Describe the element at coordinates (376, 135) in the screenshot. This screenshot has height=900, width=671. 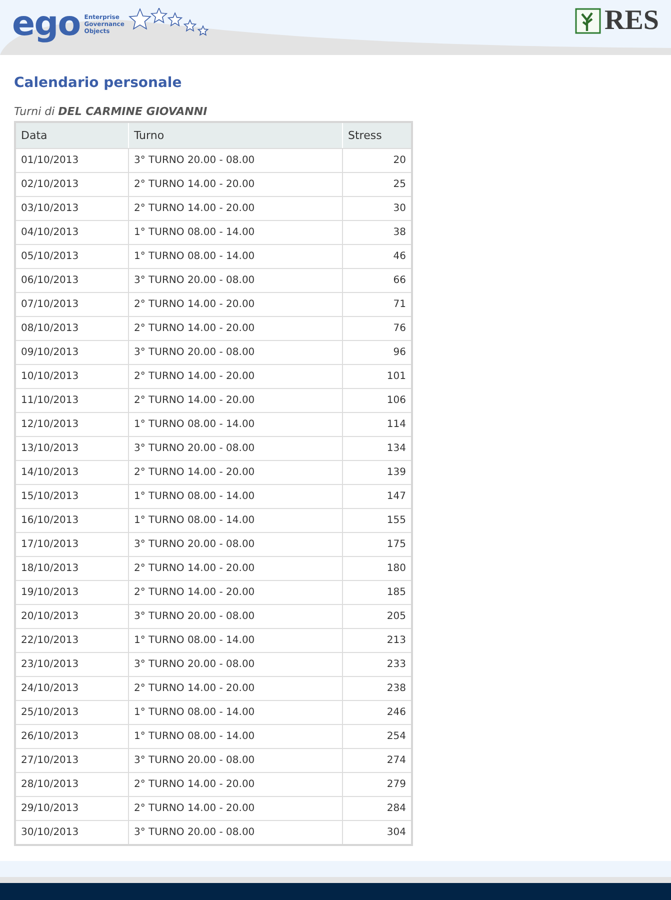
I see `column-header: Stress` at that location.